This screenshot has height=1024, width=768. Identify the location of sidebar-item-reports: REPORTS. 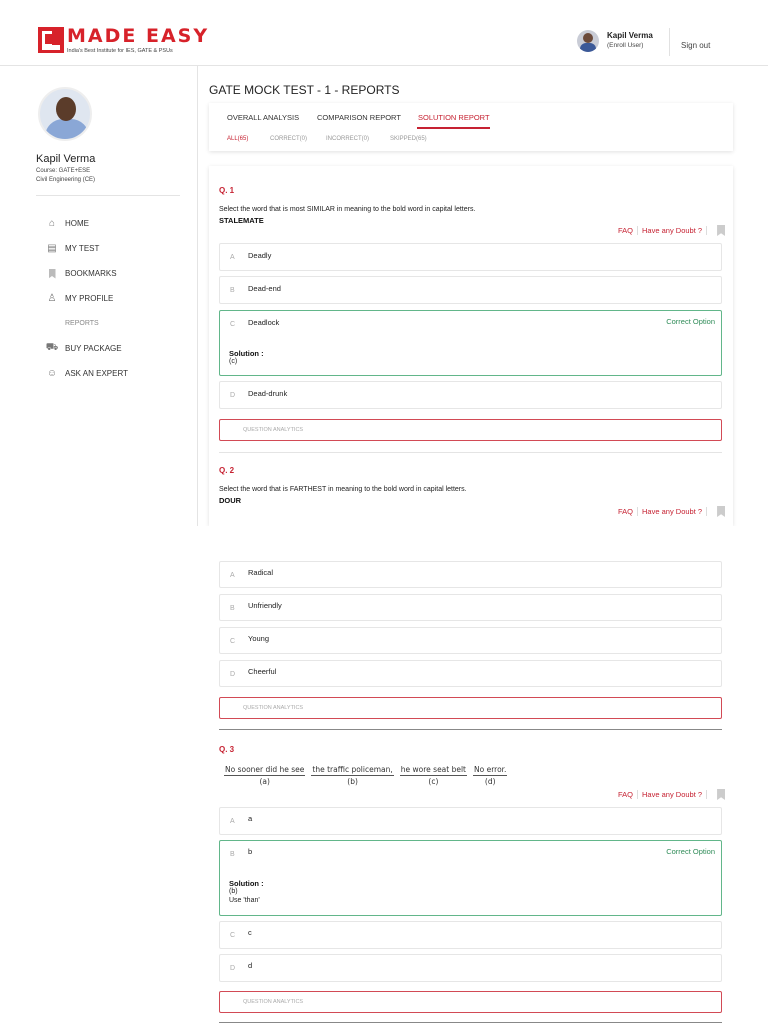
(87, 323).